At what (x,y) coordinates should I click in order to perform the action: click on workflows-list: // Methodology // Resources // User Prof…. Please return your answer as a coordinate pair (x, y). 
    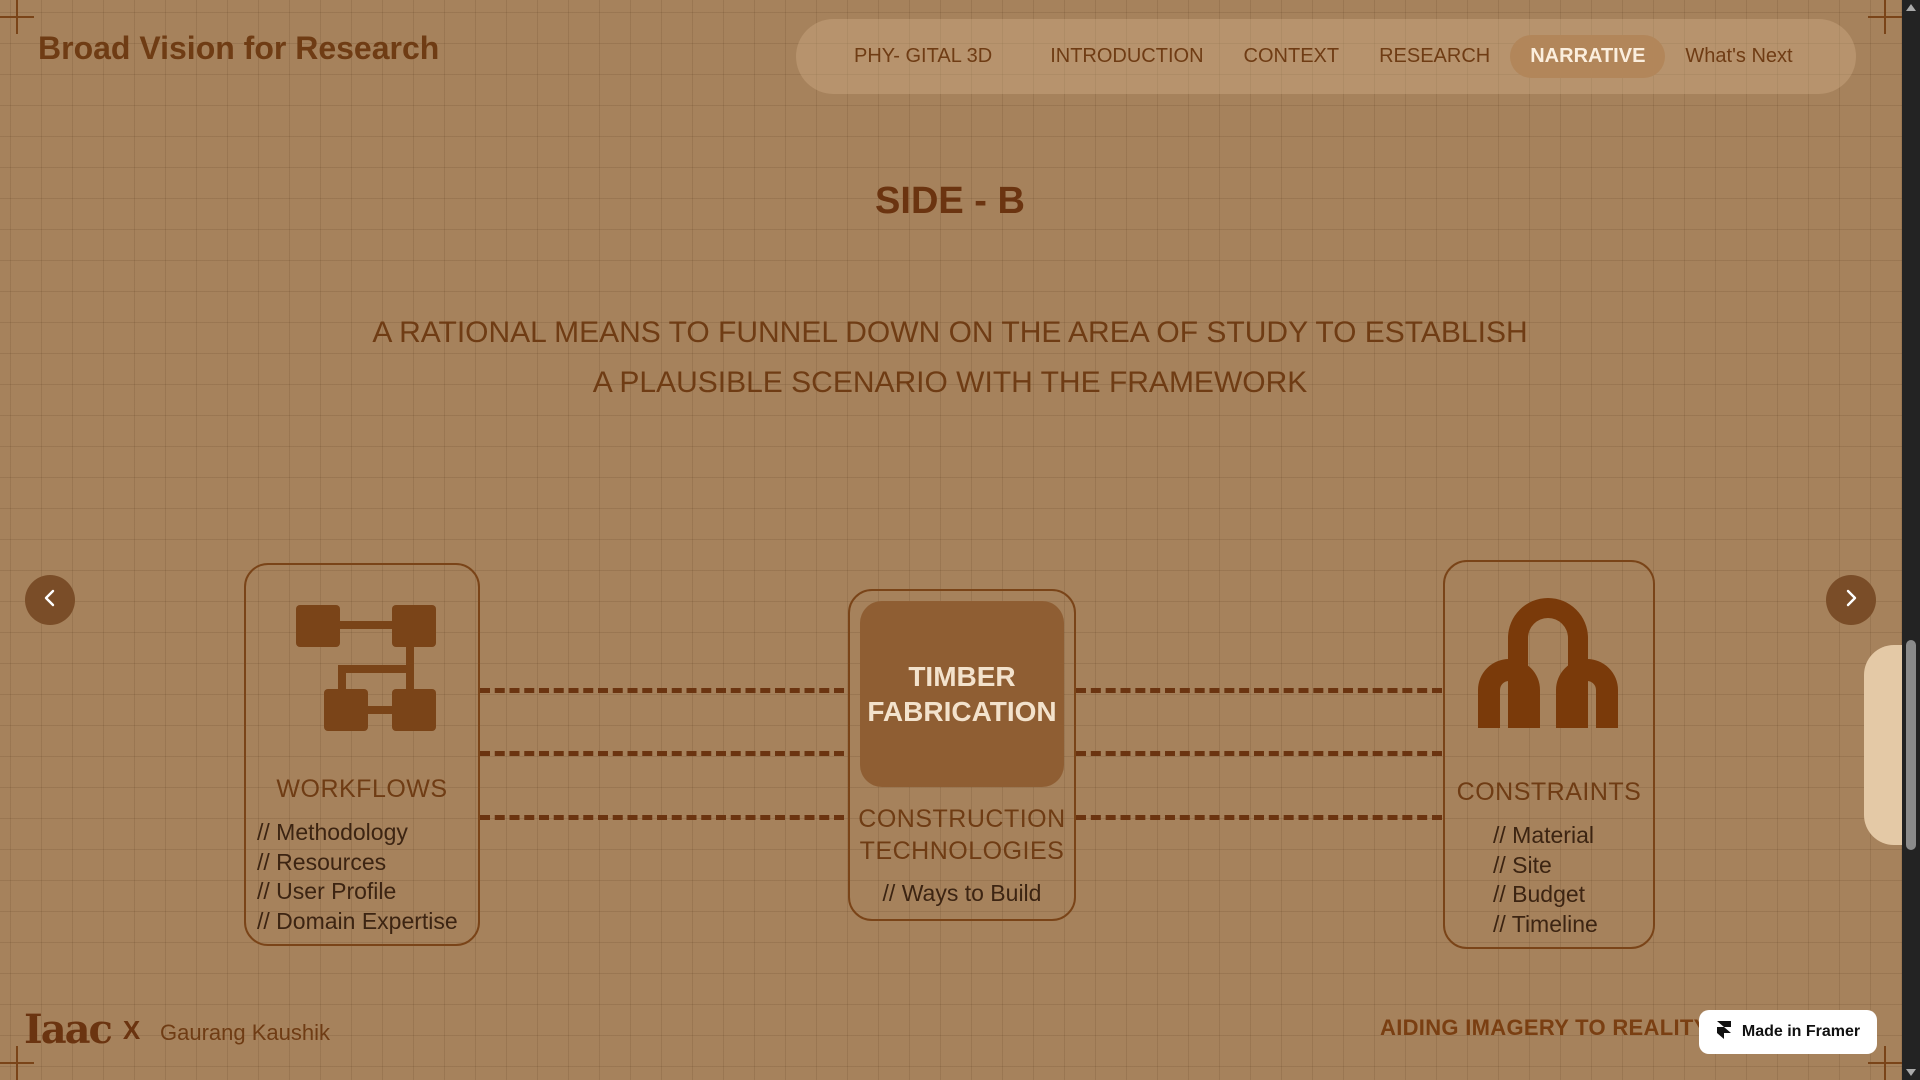
    Looking at the image, I should click on (357, 877).